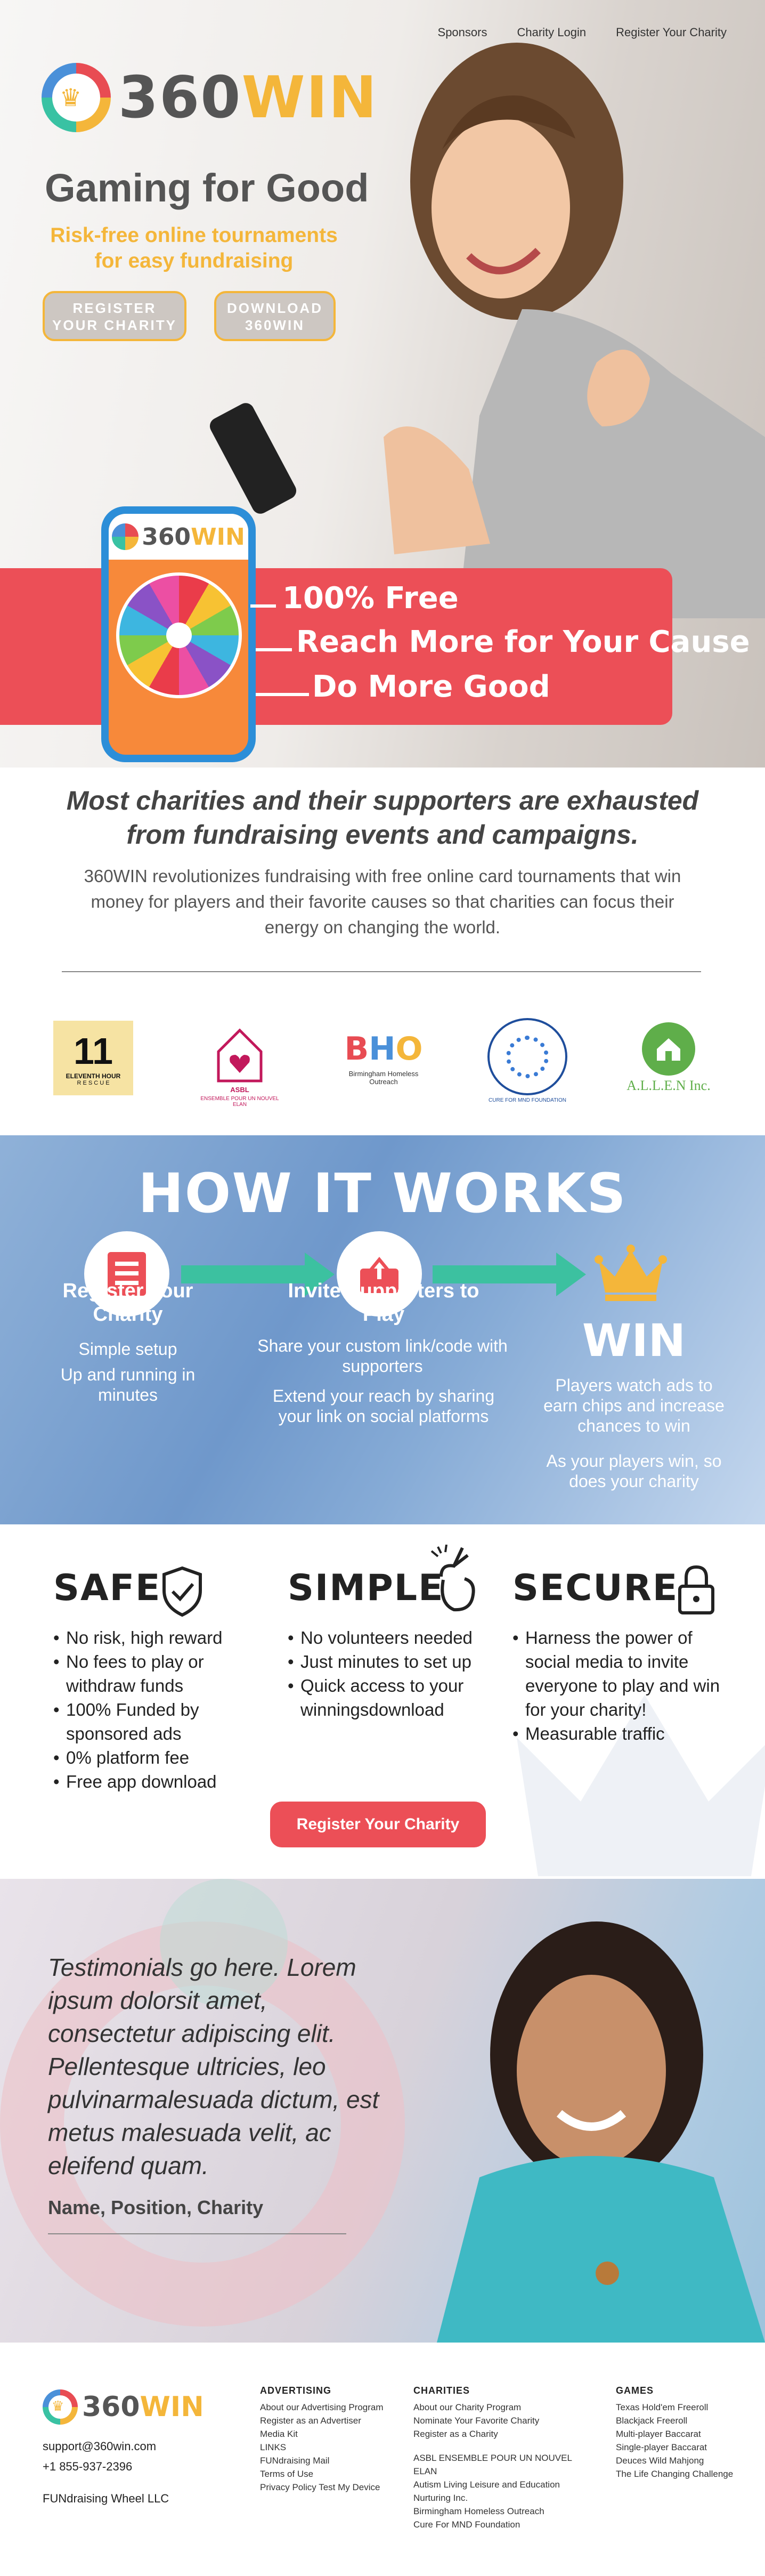 The height and width of the screenshot is (2576, 765). Describe the element at coordinates (634, 1341) in the screenshot. I see `step-win-title: WIN` at that location.